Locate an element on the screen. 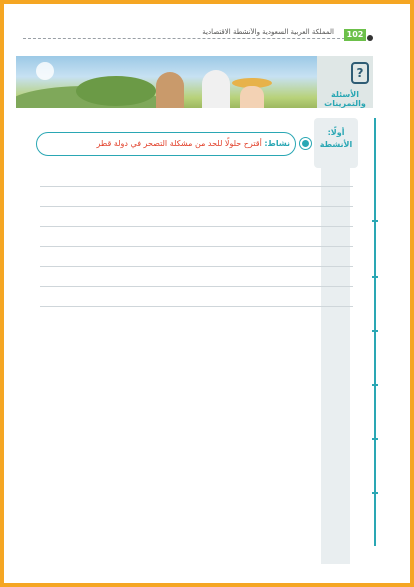 The width and height of the screenshot is (414, 587). section-banner-image is located at coordinates (166, 82).